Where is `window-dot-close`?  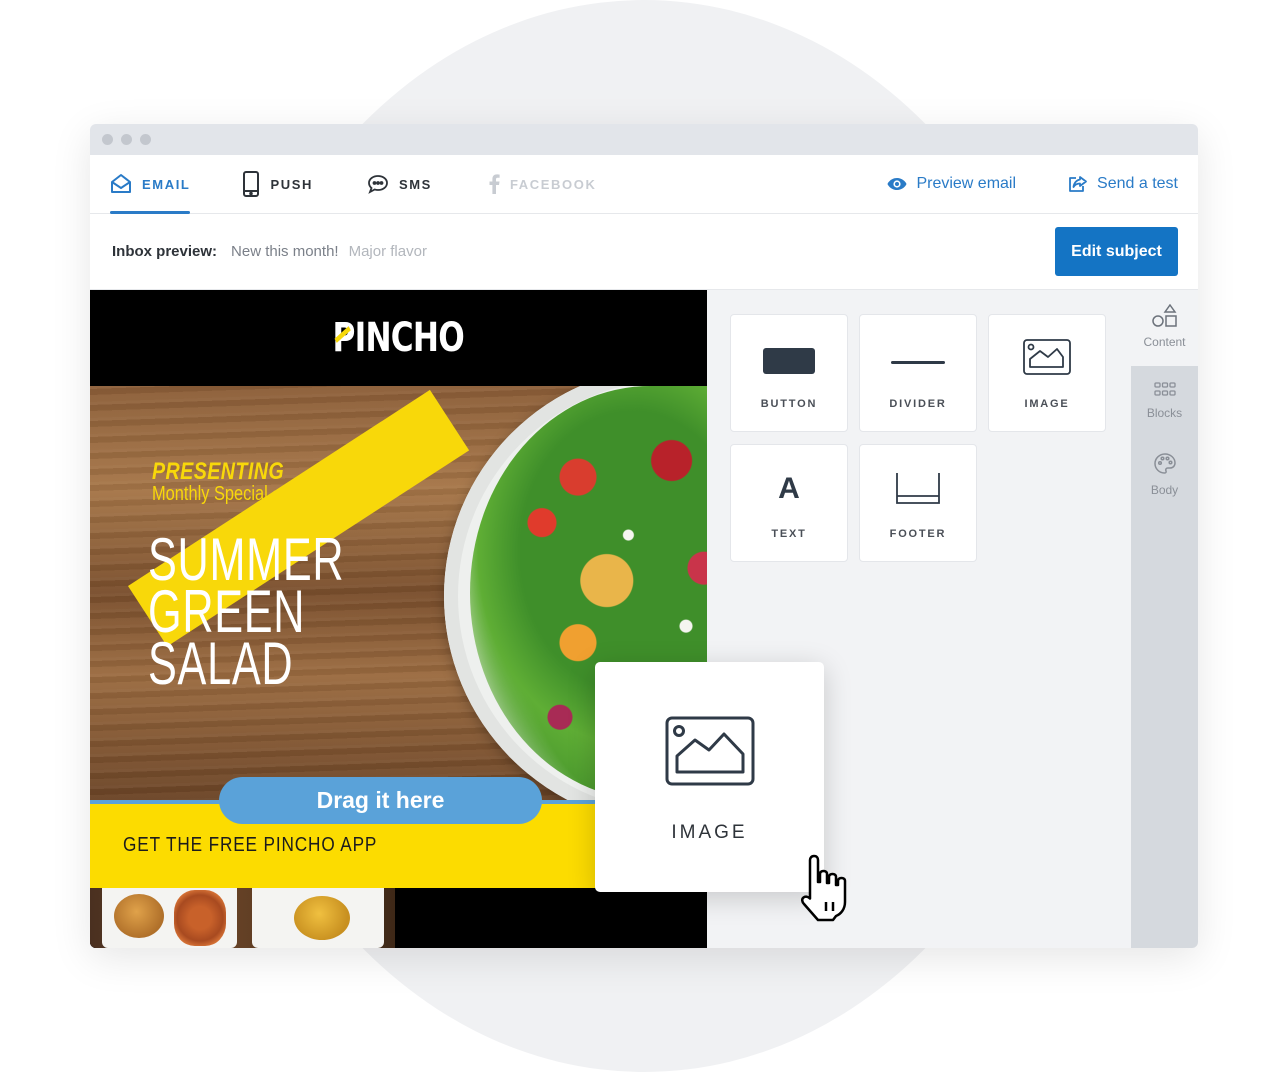
window-dot-close is located at coordinates (107, 139).